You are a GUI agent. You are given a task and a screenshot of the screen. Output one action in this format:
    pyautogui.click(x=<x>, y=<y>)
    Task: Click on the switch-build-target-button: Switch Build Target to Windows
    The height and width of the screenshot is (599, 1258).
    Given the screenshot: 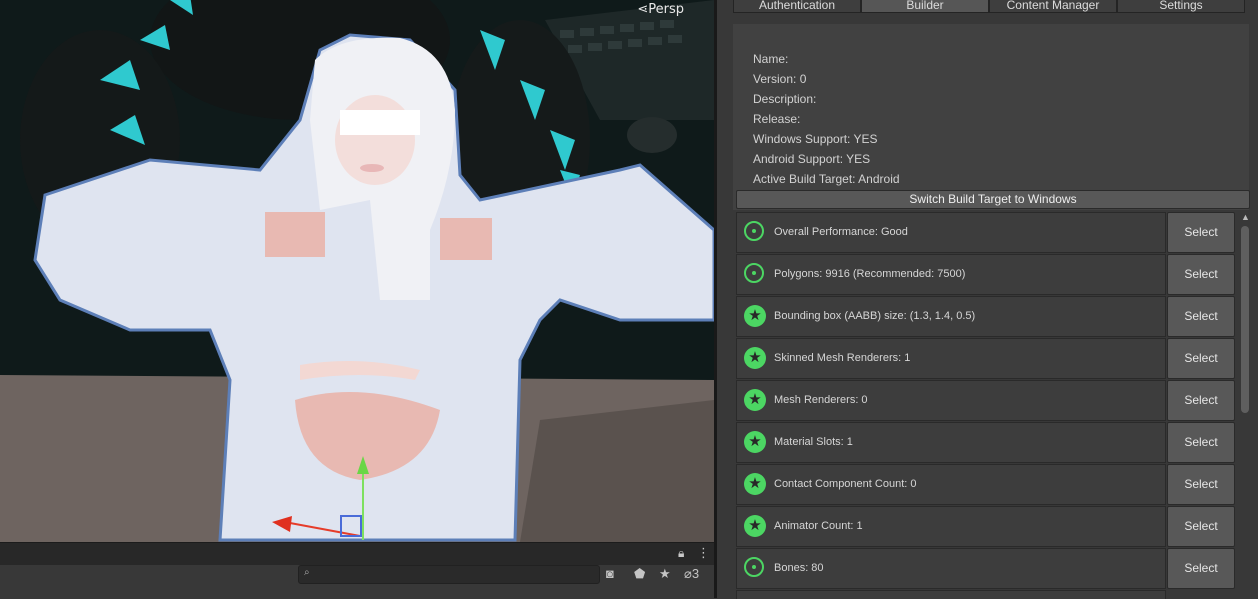 What is the action you would take?
    pyautogui.click(x=993, y=199)
    